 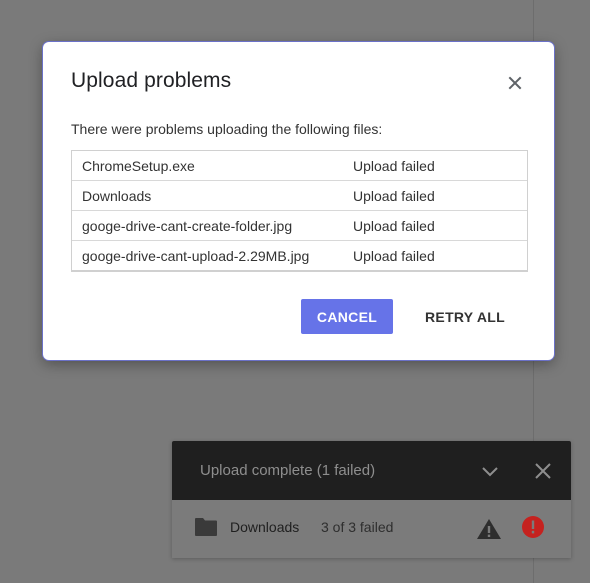 I want to click on file-name: ChromeSetup.exe, so click(x=138, y=166).